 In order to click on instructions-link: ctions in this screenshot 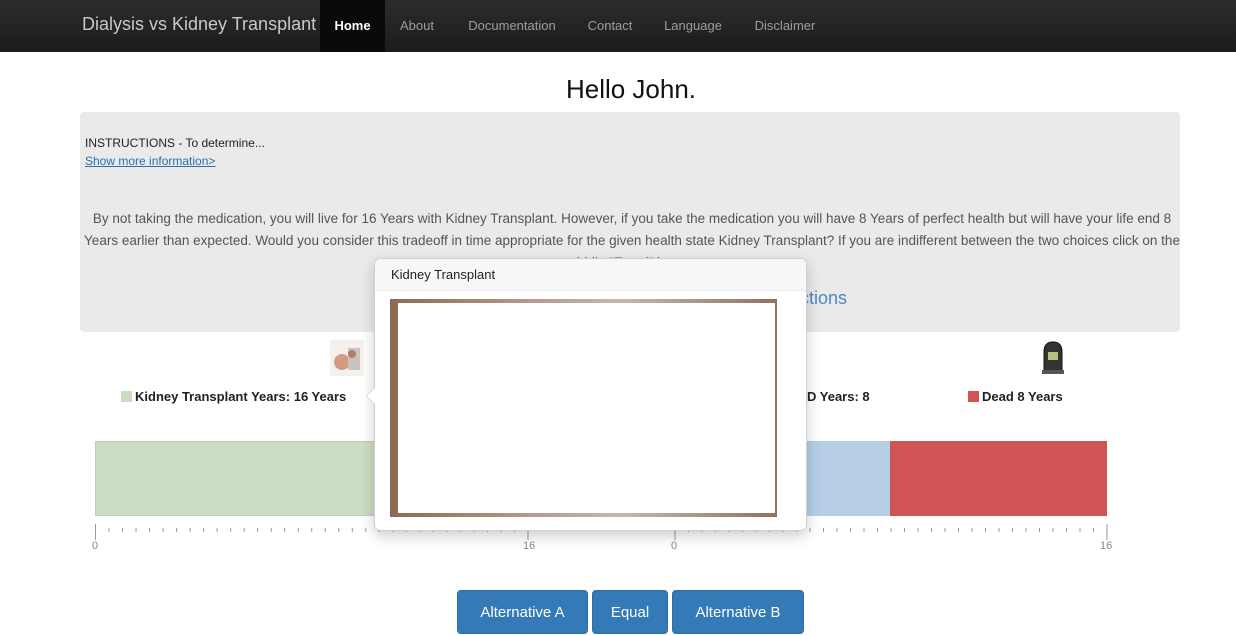, I will do `click(823, 298)`.